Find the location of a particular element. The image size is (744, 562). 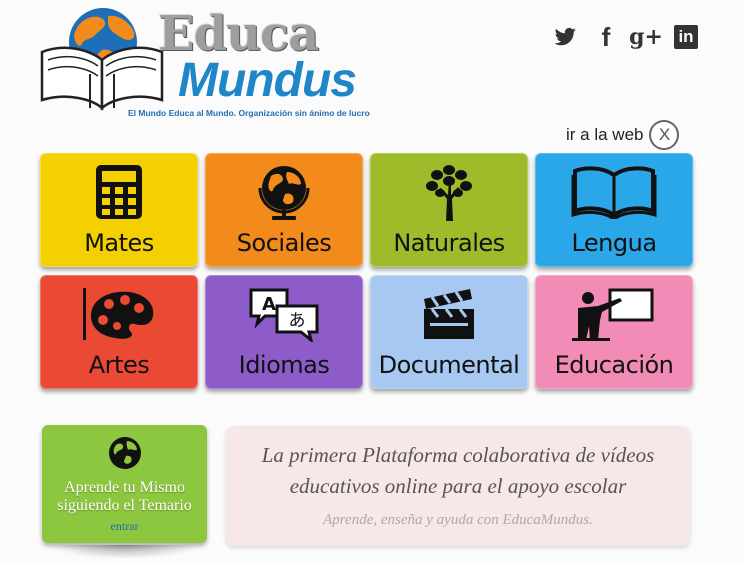

go-to-web-link: ir a la web X is located at coordinates (623, 135).